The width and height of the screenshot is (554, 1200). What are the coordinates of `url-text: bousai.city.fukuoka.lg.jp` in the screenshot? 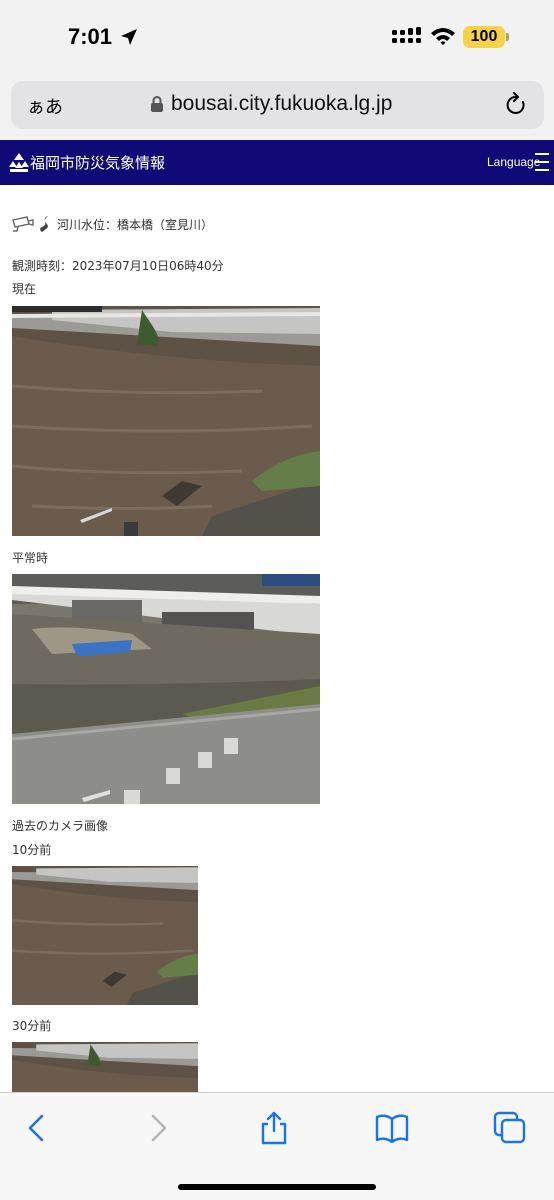 It's located at (281, 104).